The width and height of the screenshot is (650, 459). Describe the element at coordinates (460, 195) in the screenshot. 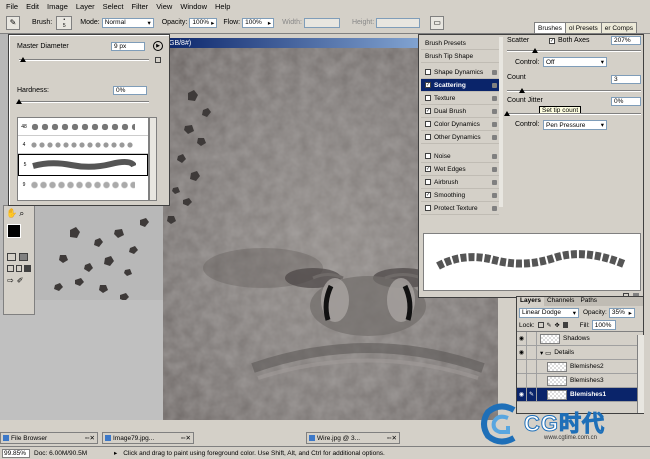

I see `brush-setting-smoothing: ✓ Smoothing` at that location.